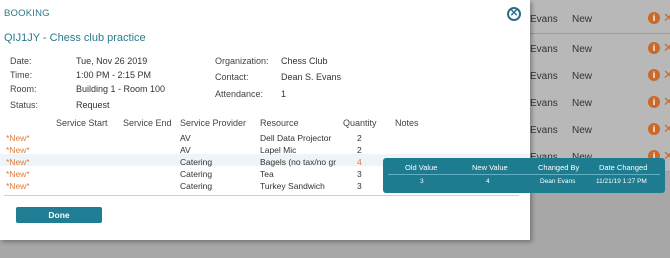  Describe the element at coordinates (59, 215) in the screenshot. I see `done-button: Done` at that location.